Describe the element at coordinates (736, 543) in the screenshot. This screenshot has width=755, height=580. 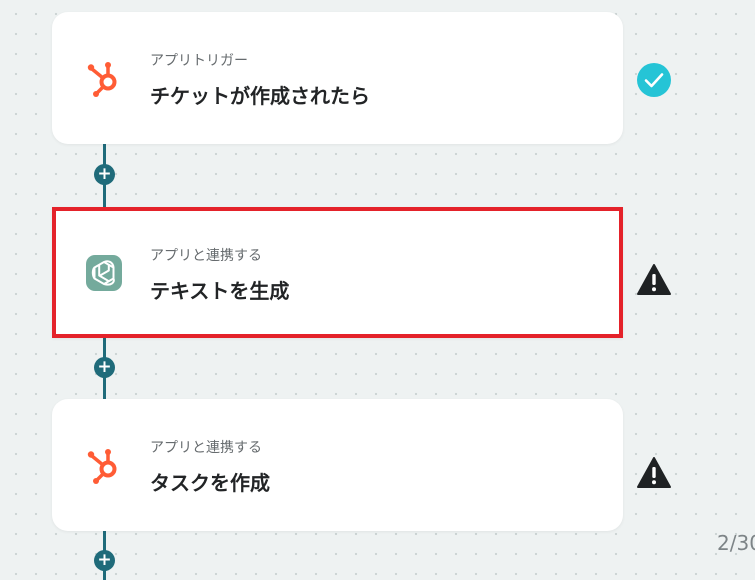
I see `page-counter: 2/30` at that location.